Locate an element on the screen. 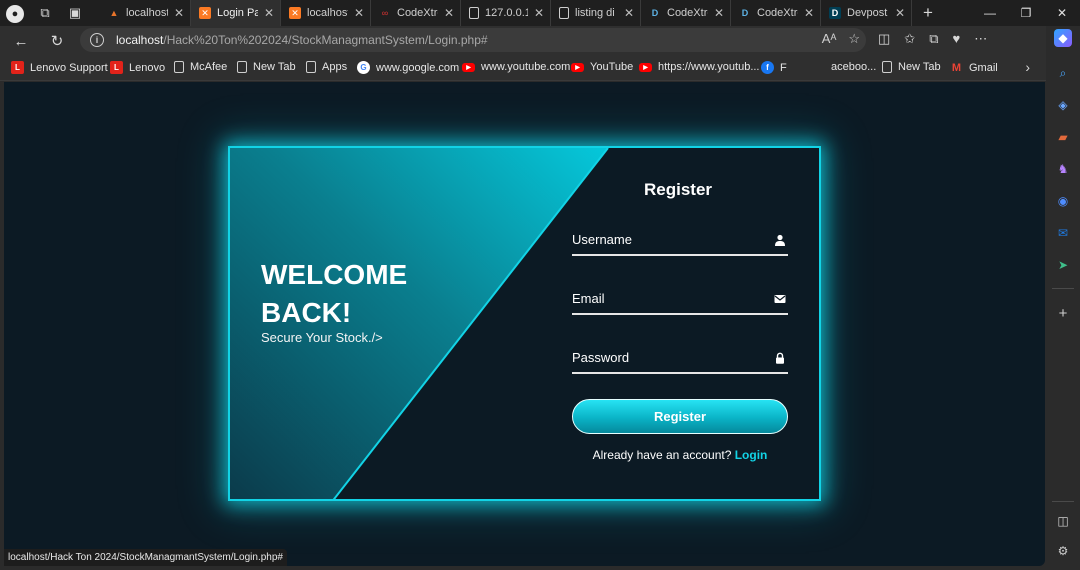 This screenshot has width=1080, height=570. read-aloud-icon: Aᴬ is located at coordinates (829, 39).